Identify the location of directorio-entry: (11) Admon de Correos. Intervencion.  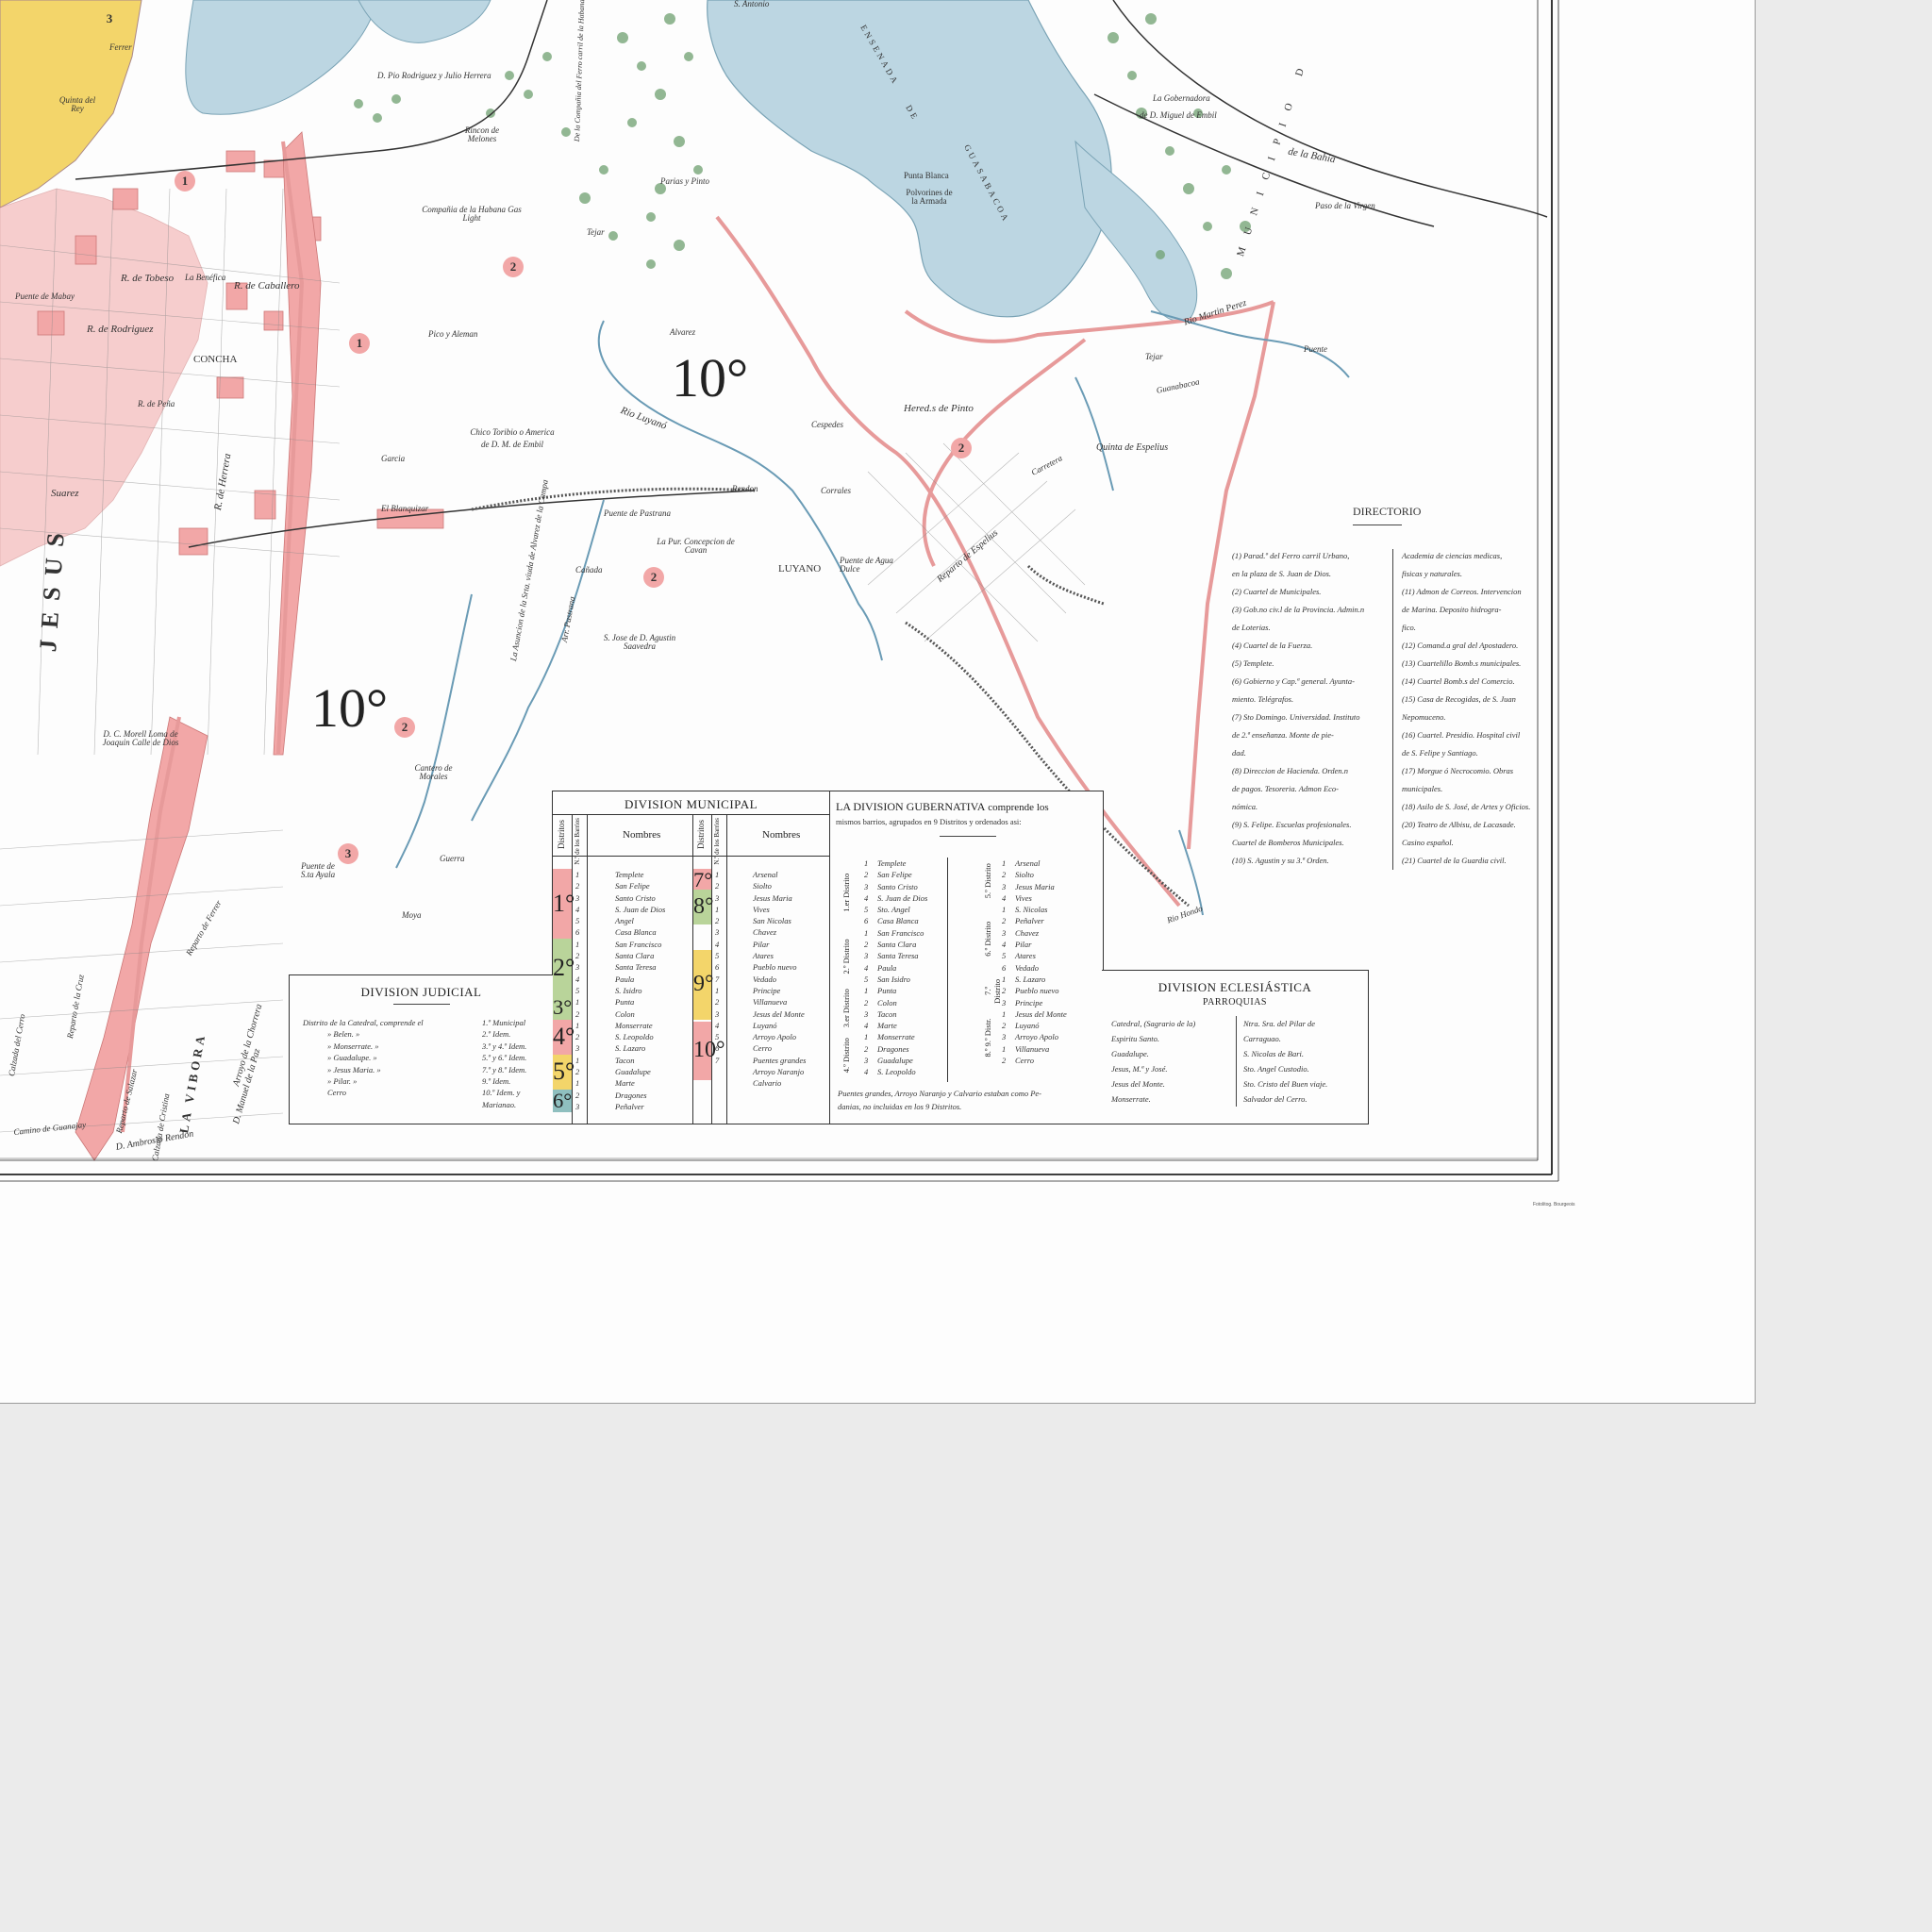
(1462, 591).